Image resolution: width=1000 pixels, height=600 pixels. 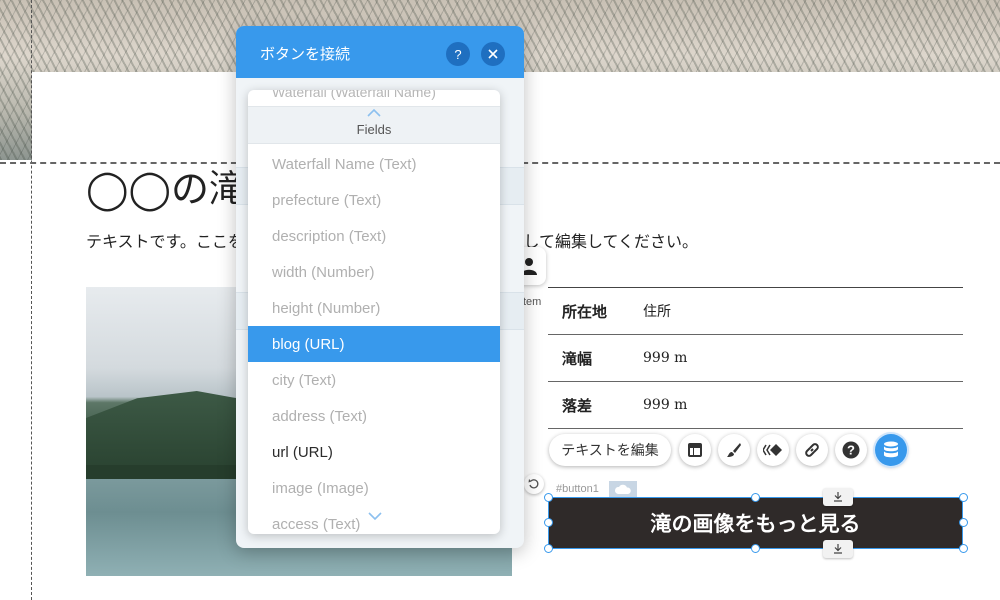 What do you see at coordinates (755, 311) in the screenshot?
I see `table-row: 所在地 住所` at bounding box center [755, 311].